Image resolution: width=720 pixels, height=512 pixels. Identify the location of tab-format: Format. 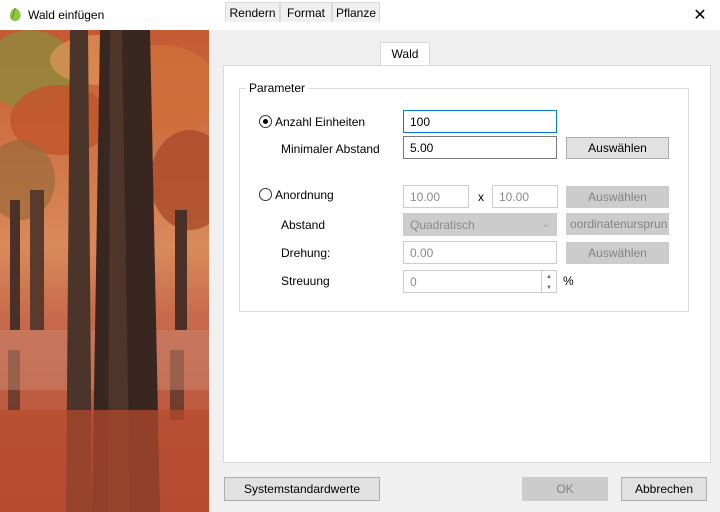
(306, 12).